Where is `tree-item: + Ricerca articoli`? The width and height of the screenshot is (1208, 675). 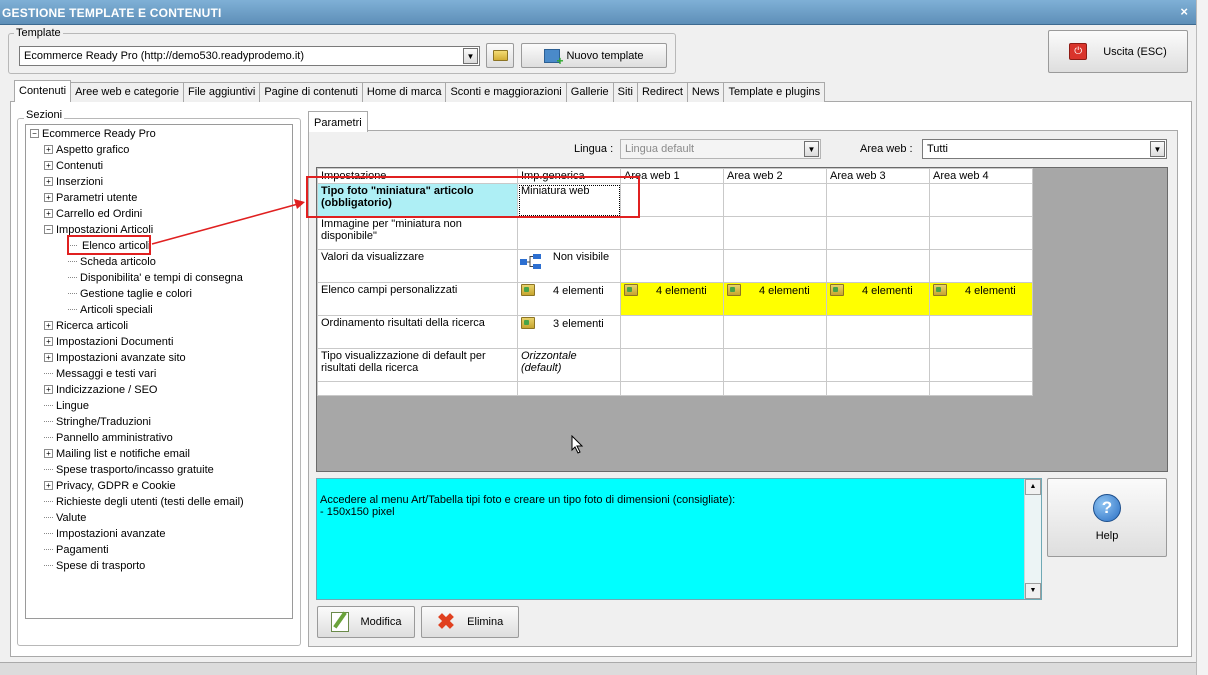 tree-item: + Ricerca articoli is located at coordinates (86, 327).